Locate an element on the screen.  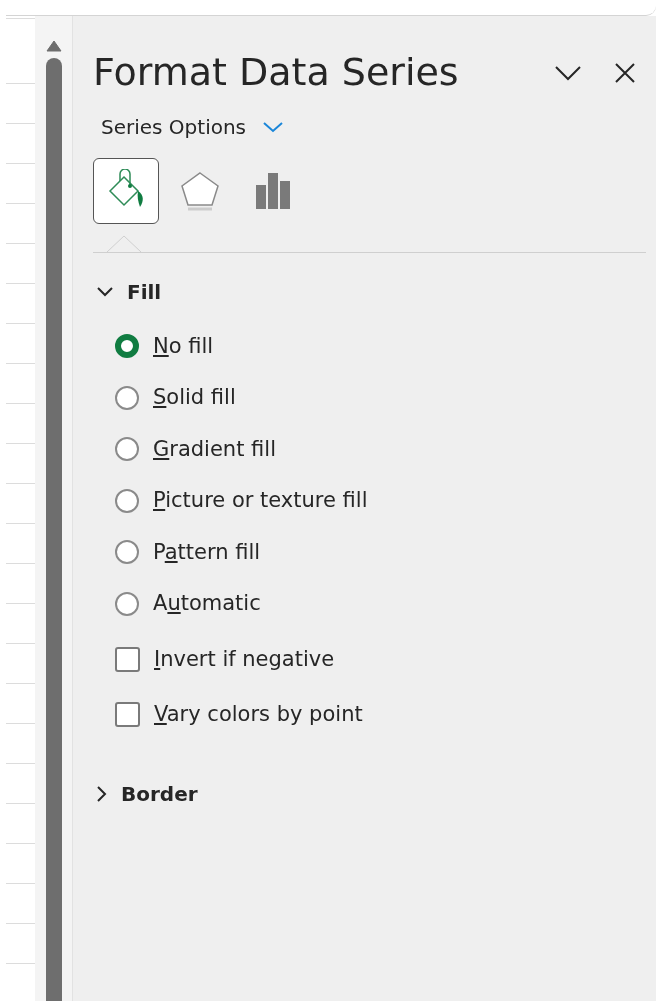
section-header: Fill is located at coordinates (129, 291).